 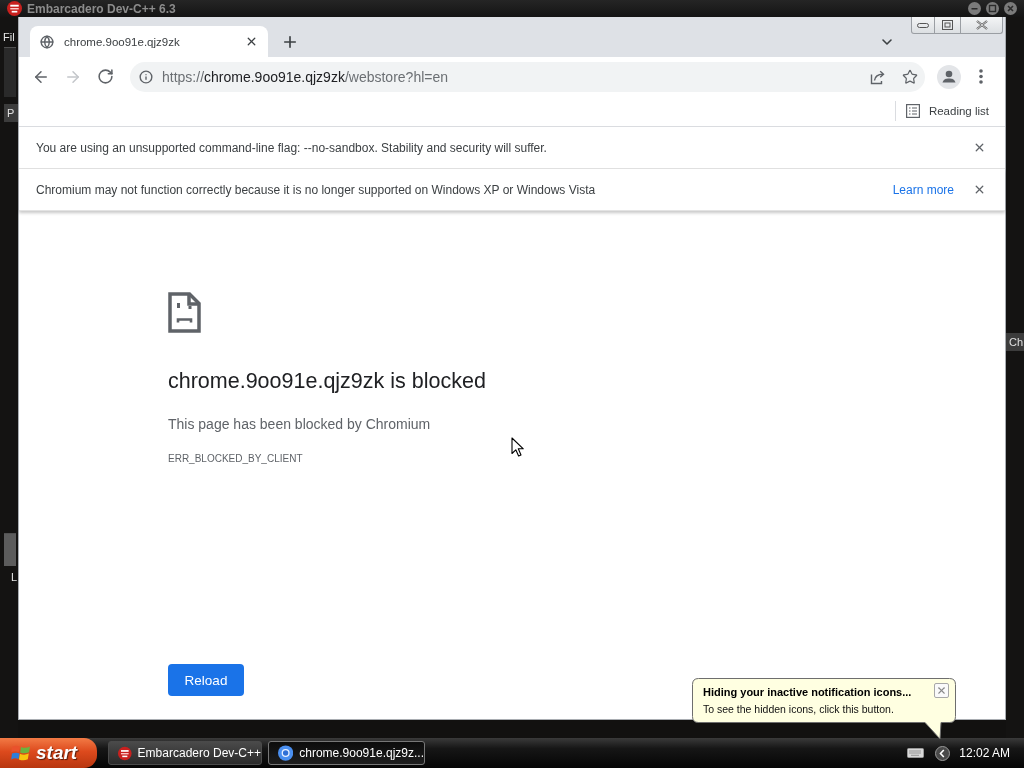 I want to click on error-title: chrome.9oo91e.qjz9zk is blocked, so click(x=327, y=381).